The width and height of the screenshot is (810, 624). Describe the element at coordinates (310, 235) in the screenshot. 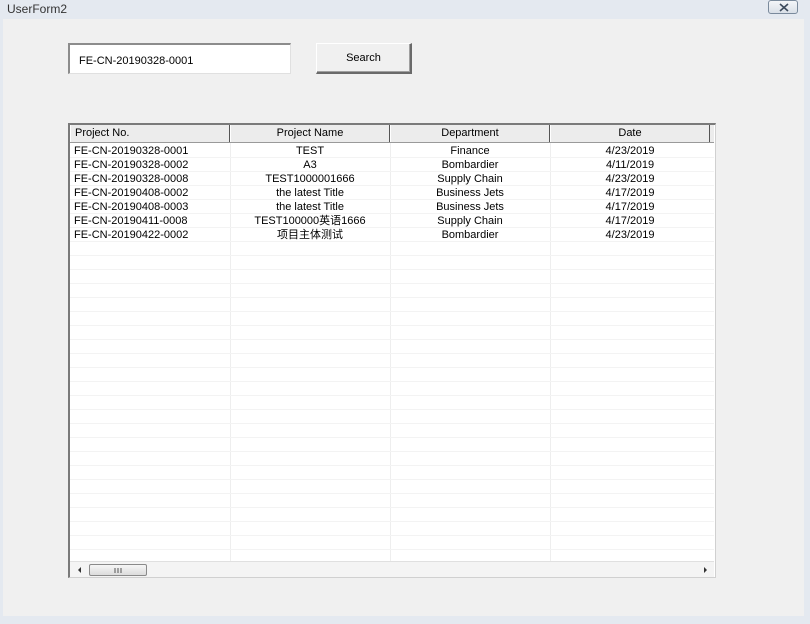

I see `cell-project-name: 项目主体测试` at that location.